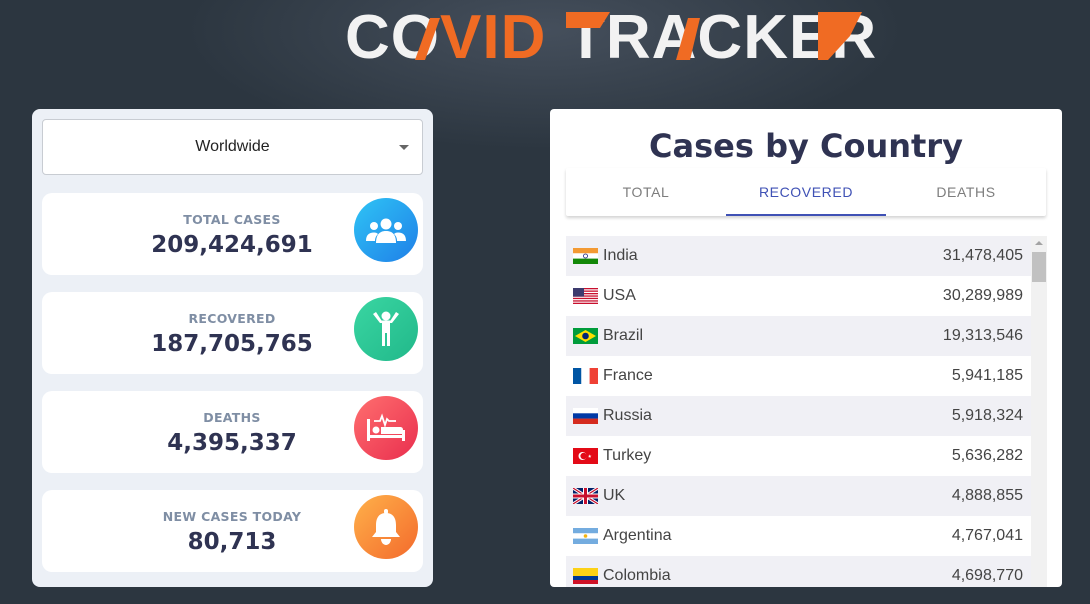 The height and width of the screenshot is (604, 1090). Describe the element at coordinates (798, 456) in the screenshot. I see `table-row: Turkey 5,636,282` at that location.